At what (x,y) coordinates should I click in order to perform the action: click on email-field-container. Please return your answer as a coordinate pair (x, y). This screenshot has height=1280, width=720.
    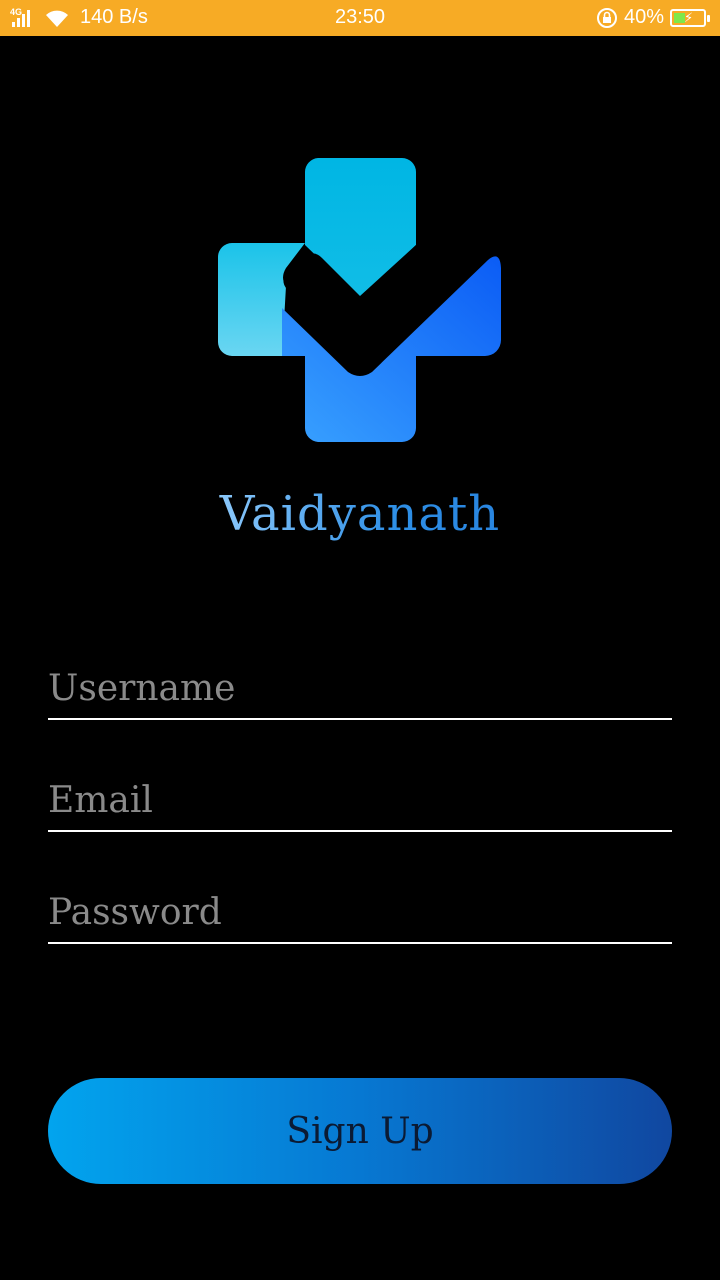
    Looking at the image, I should click on (360, 801).